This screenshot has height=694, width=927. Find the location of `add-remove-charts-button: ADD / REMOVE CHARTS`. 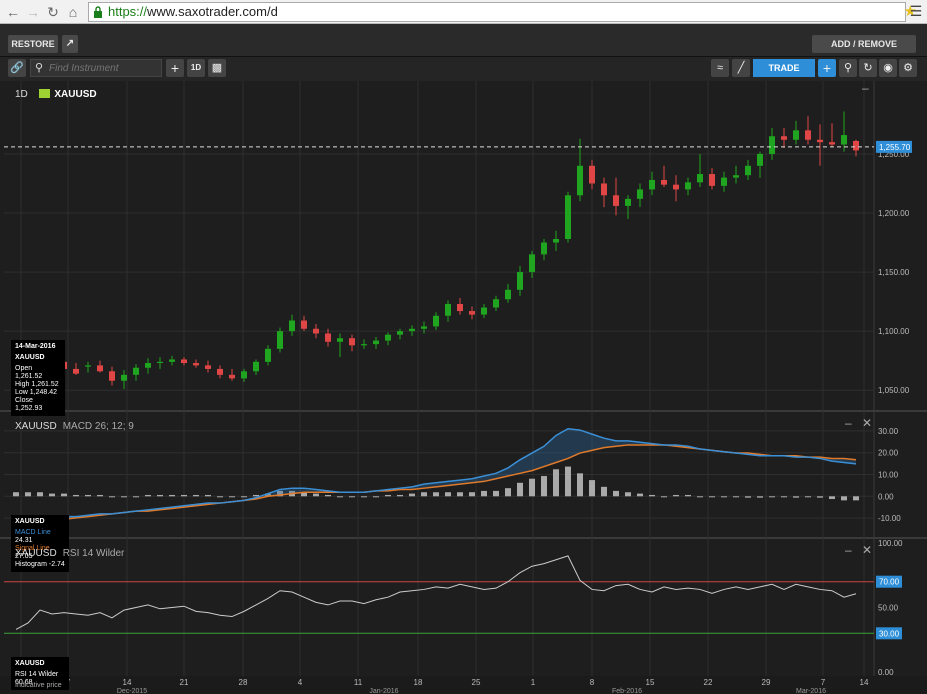

add-remove-charts-button: ADD / REMOVE CHARTS is located at coordinates (864, 51).